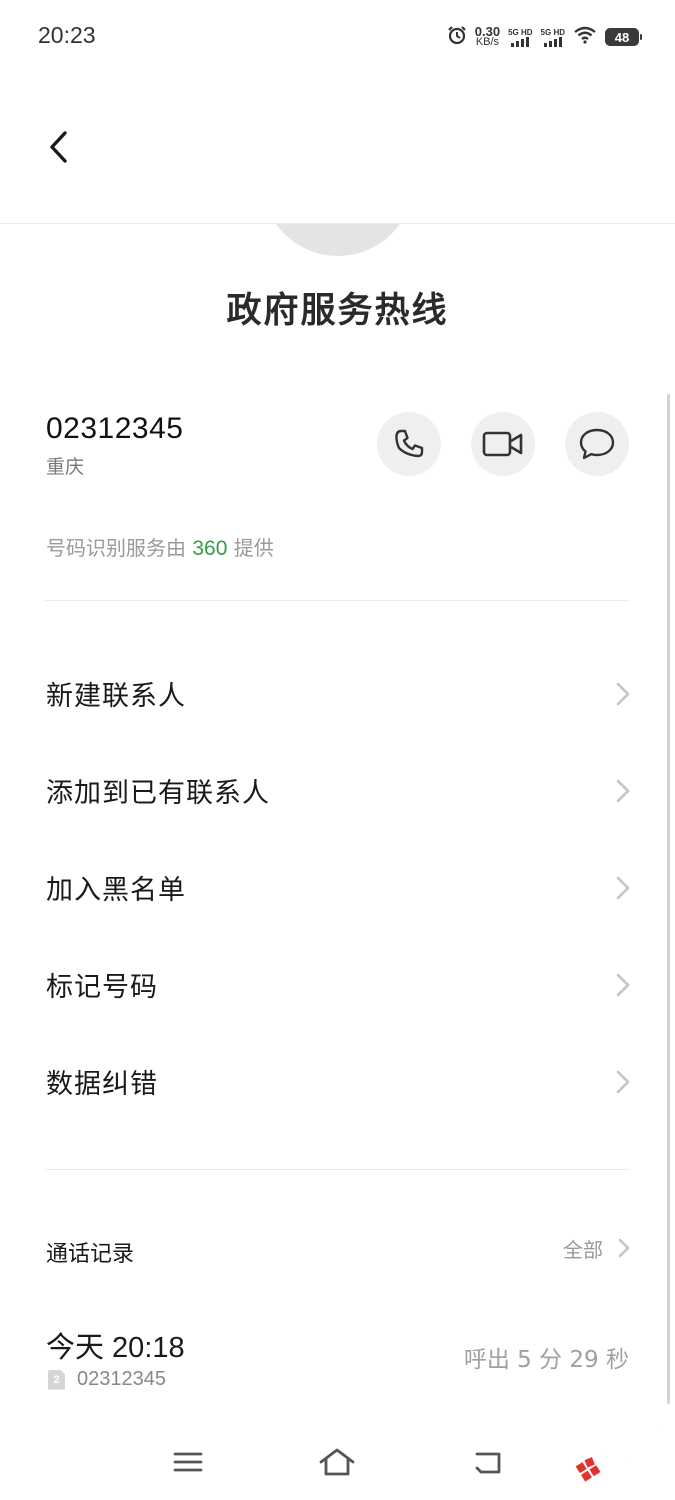 Image resolution: width=675 pixels, height=1500 pixels. Describe the element at coordinates (114, 429) in the screenshot. I see `phone-number: 02312345` at that location.